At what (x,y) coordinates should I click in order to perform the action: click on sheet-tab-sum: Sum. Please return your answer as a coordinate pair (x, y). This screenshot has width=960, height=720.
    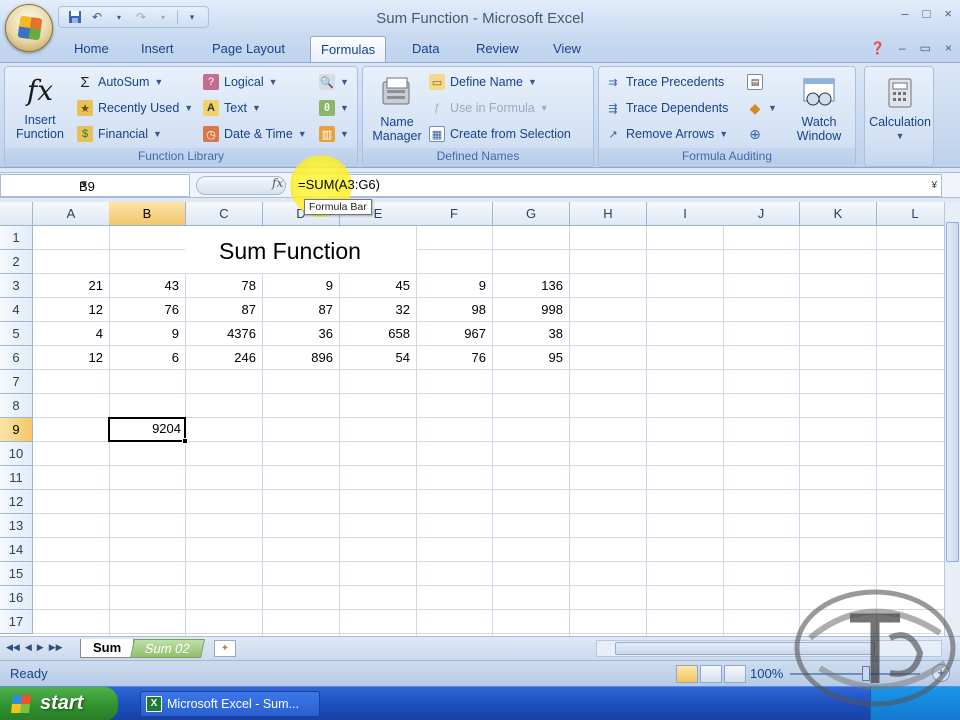
    Looking at the image, I should click on (107, 648).